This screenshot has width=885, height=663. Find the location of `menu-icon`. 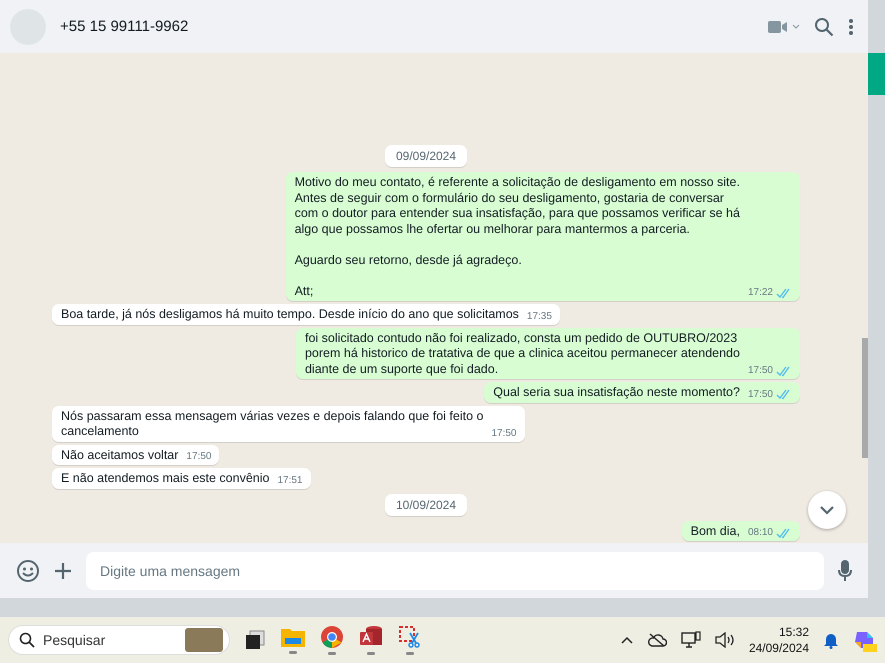

menu-icon is located at coordinates (851, 27).